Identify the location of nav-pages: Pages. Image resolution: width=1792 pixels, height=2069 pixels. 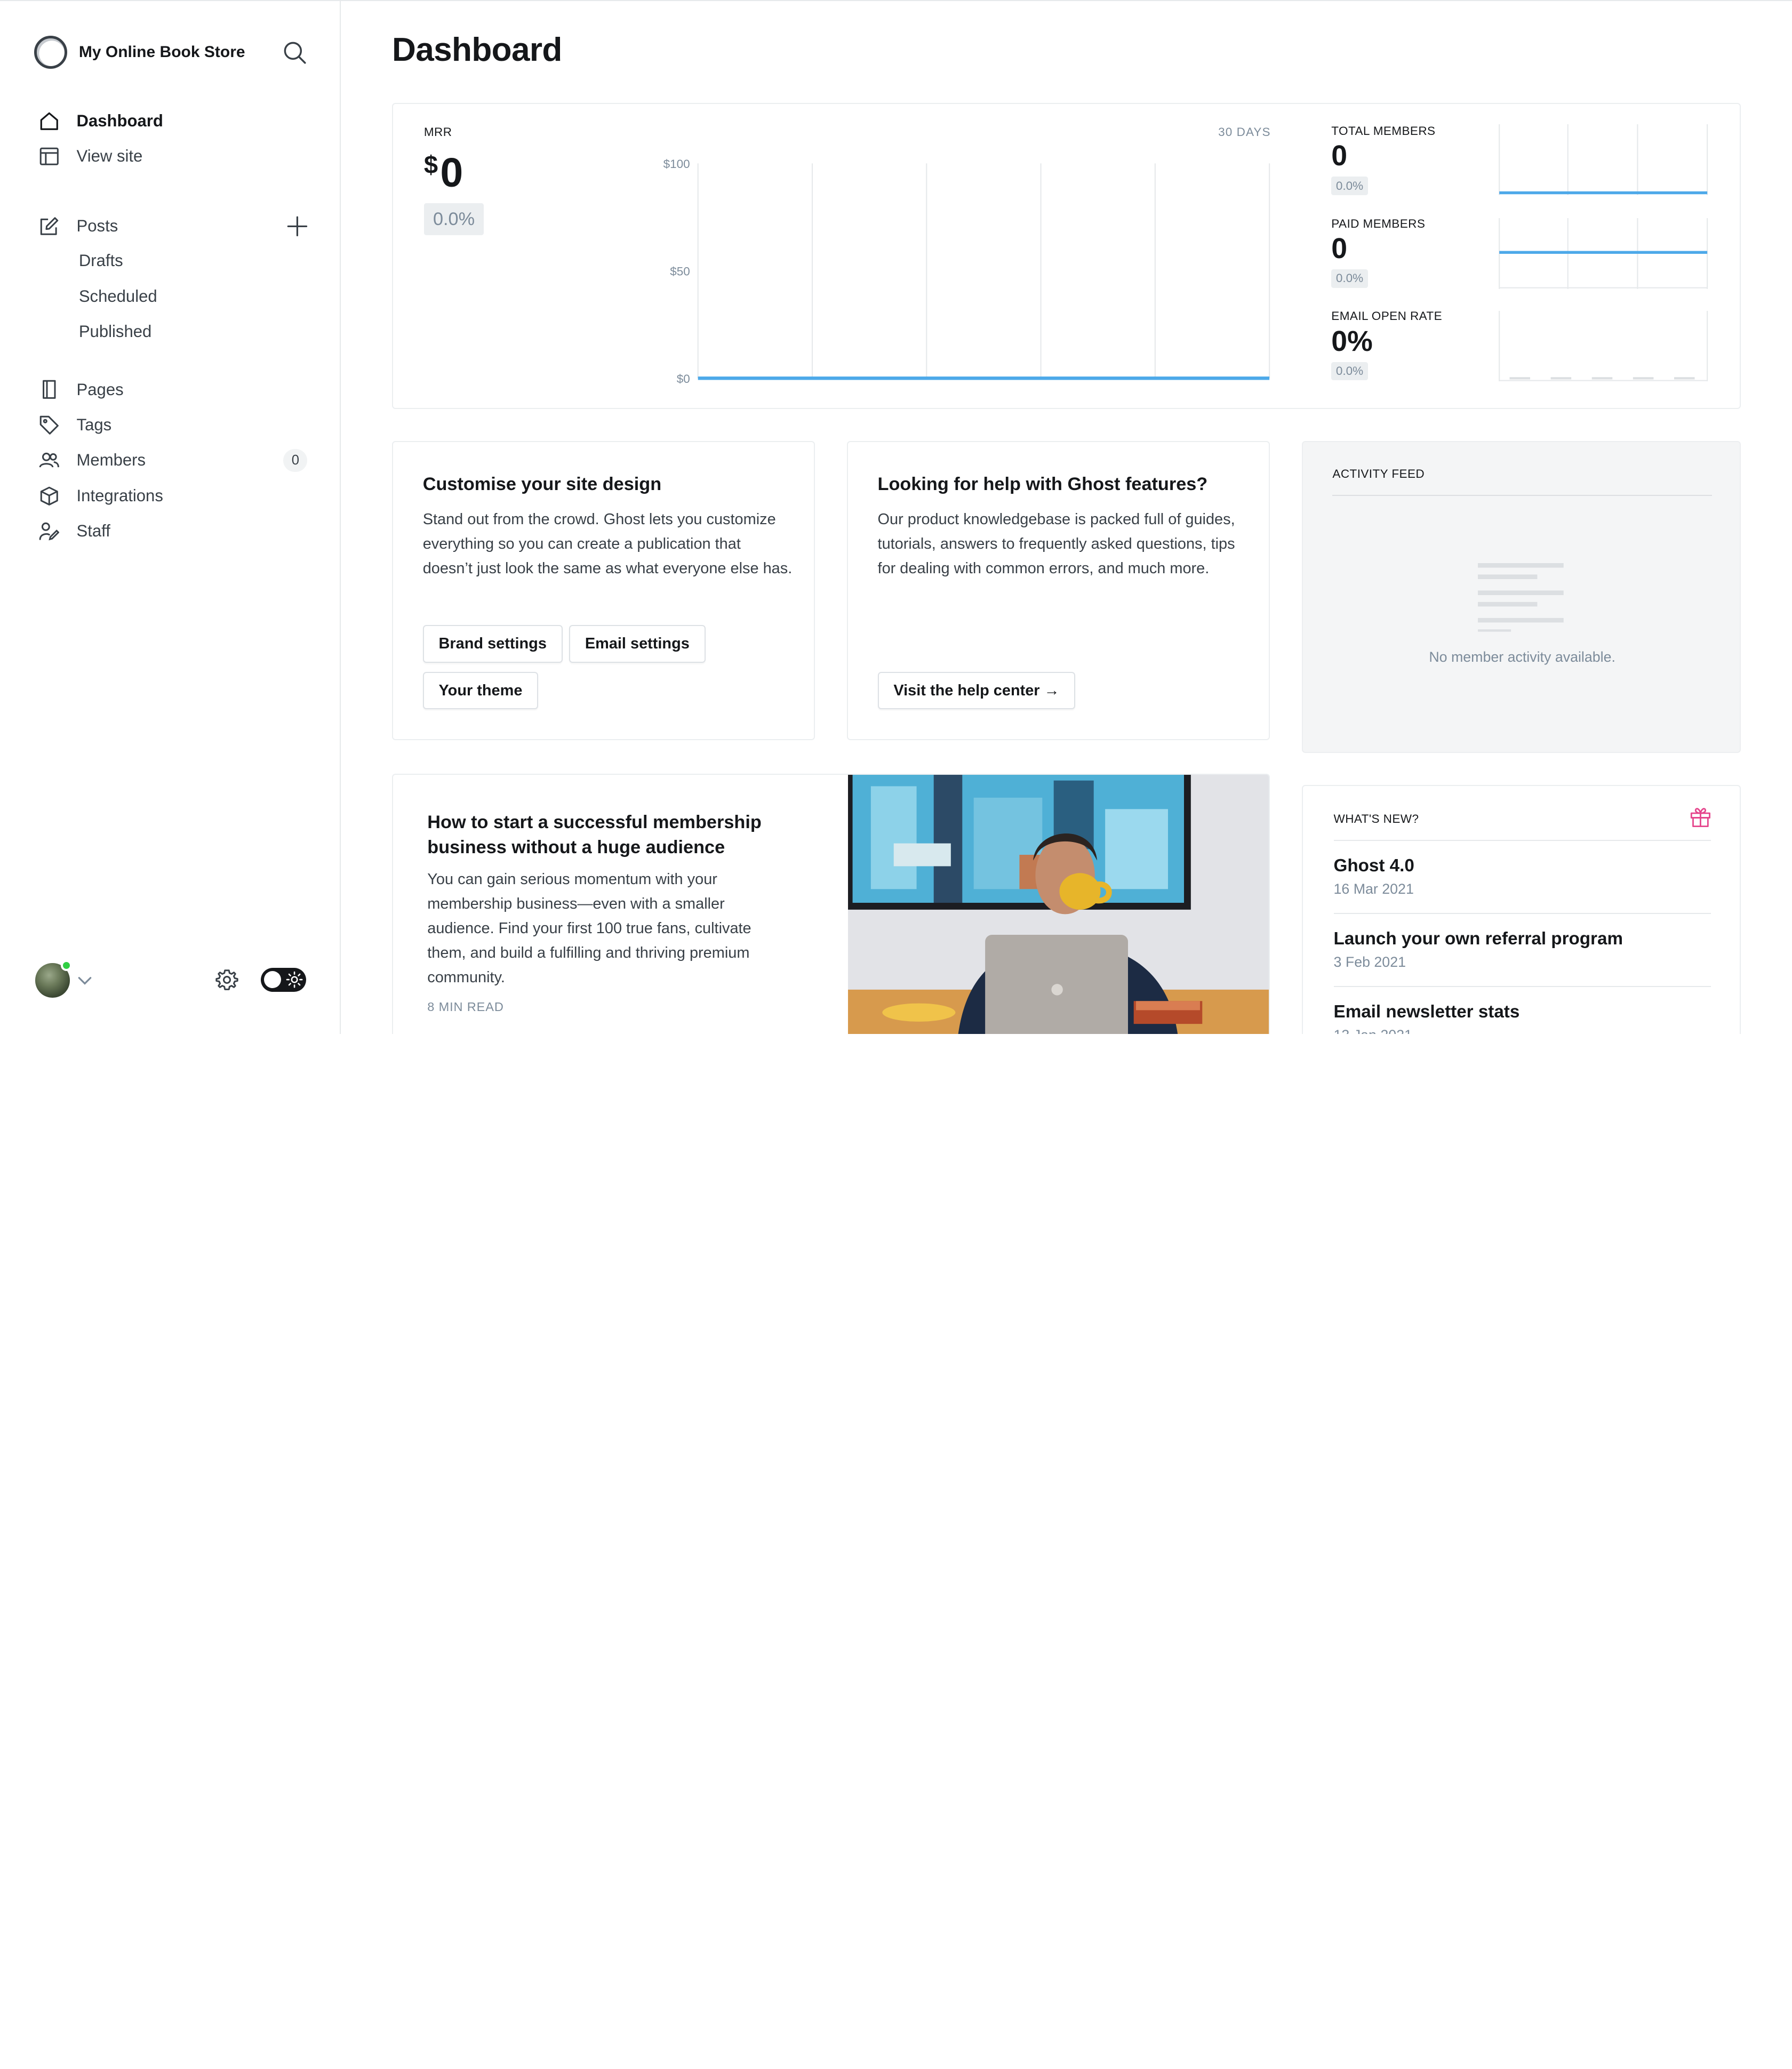
(81, 389).